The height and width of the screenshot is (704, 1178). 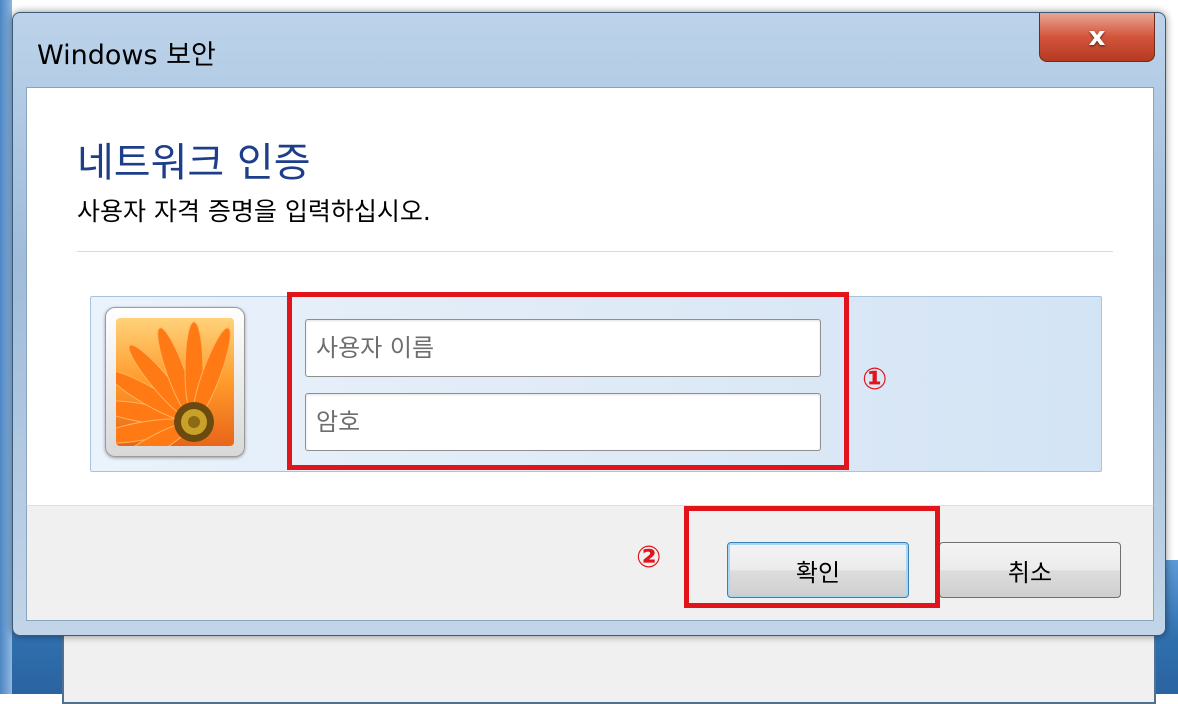 I want to click on background-window-edge, so click(x=6, y=347).